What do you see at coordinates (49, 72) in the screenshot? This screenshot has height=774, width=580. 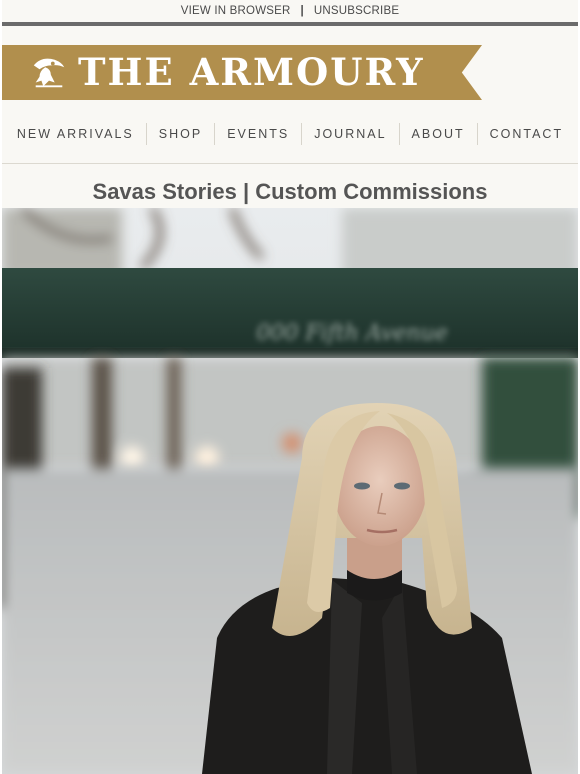 I see `eagle-crest-icon` at bounding box center [49, 72].